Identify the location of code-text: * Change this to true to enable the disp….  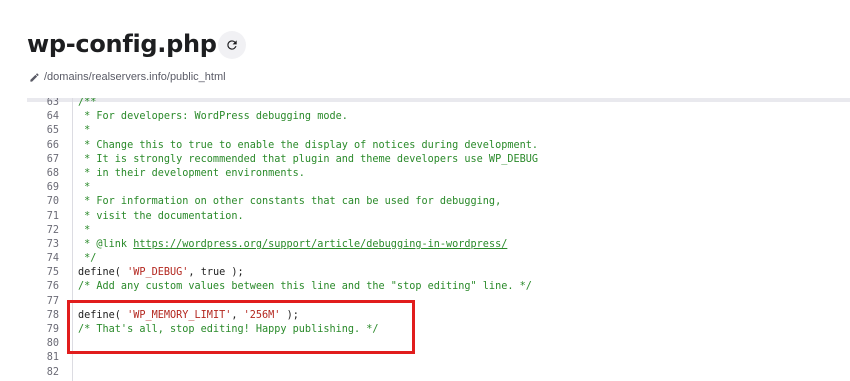
(308, 146).